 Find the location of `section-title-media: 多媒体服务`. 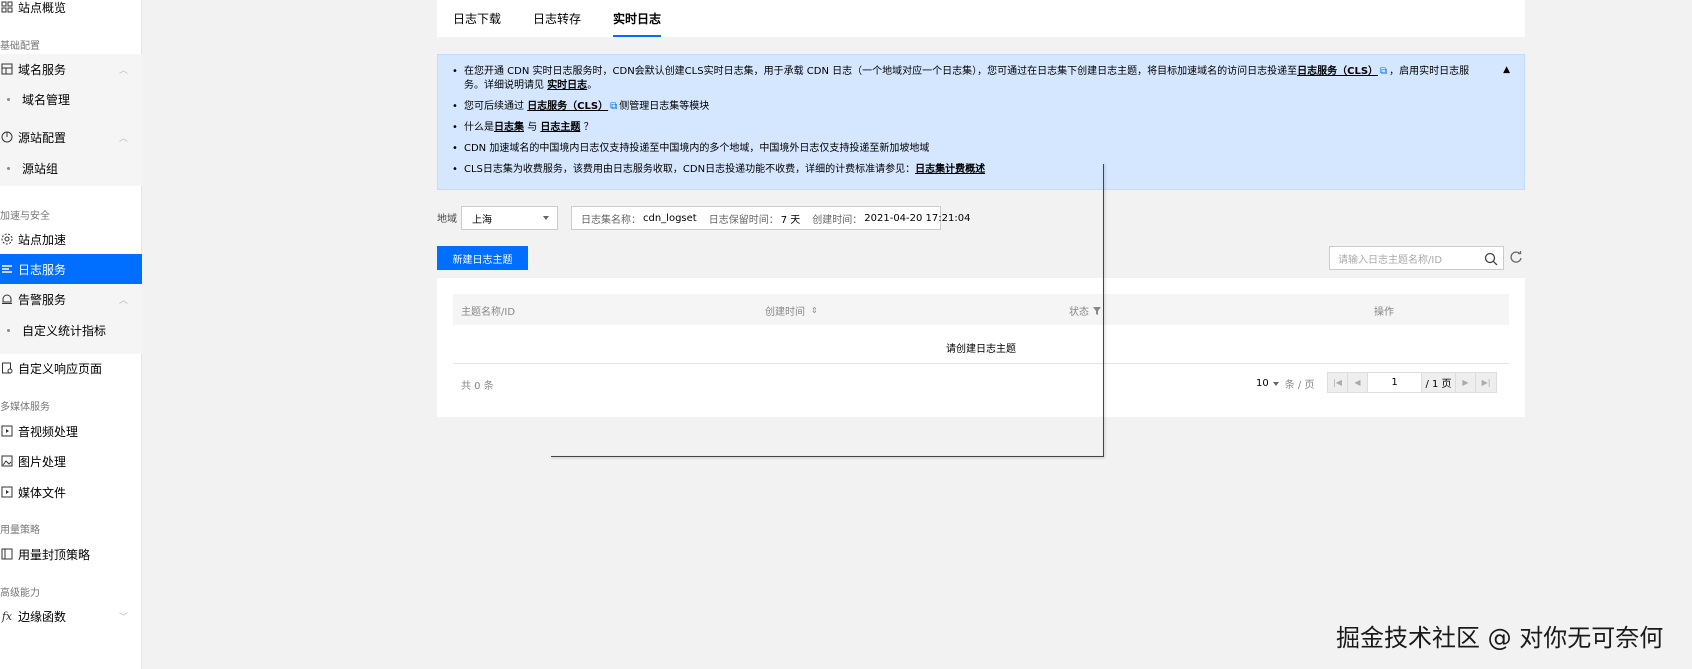

section-title-media: 多媒体服务 is located at coordinates (25, 407).